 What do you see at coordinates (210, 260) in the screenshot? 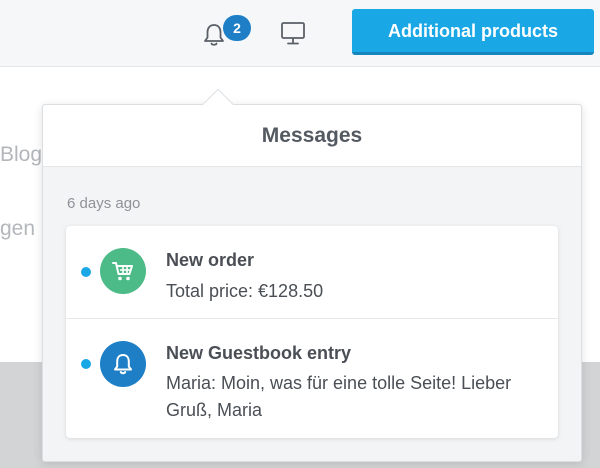
I see `message-title: New order` at bounding box center [210, 260].